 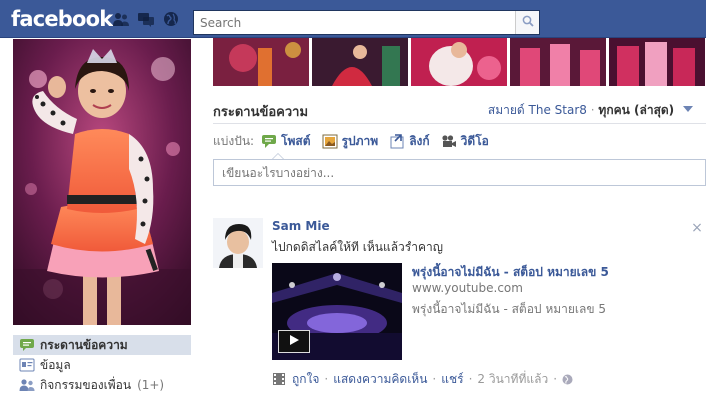 I want to click on facebook-logo: facebook, so click(x=62, y=19).